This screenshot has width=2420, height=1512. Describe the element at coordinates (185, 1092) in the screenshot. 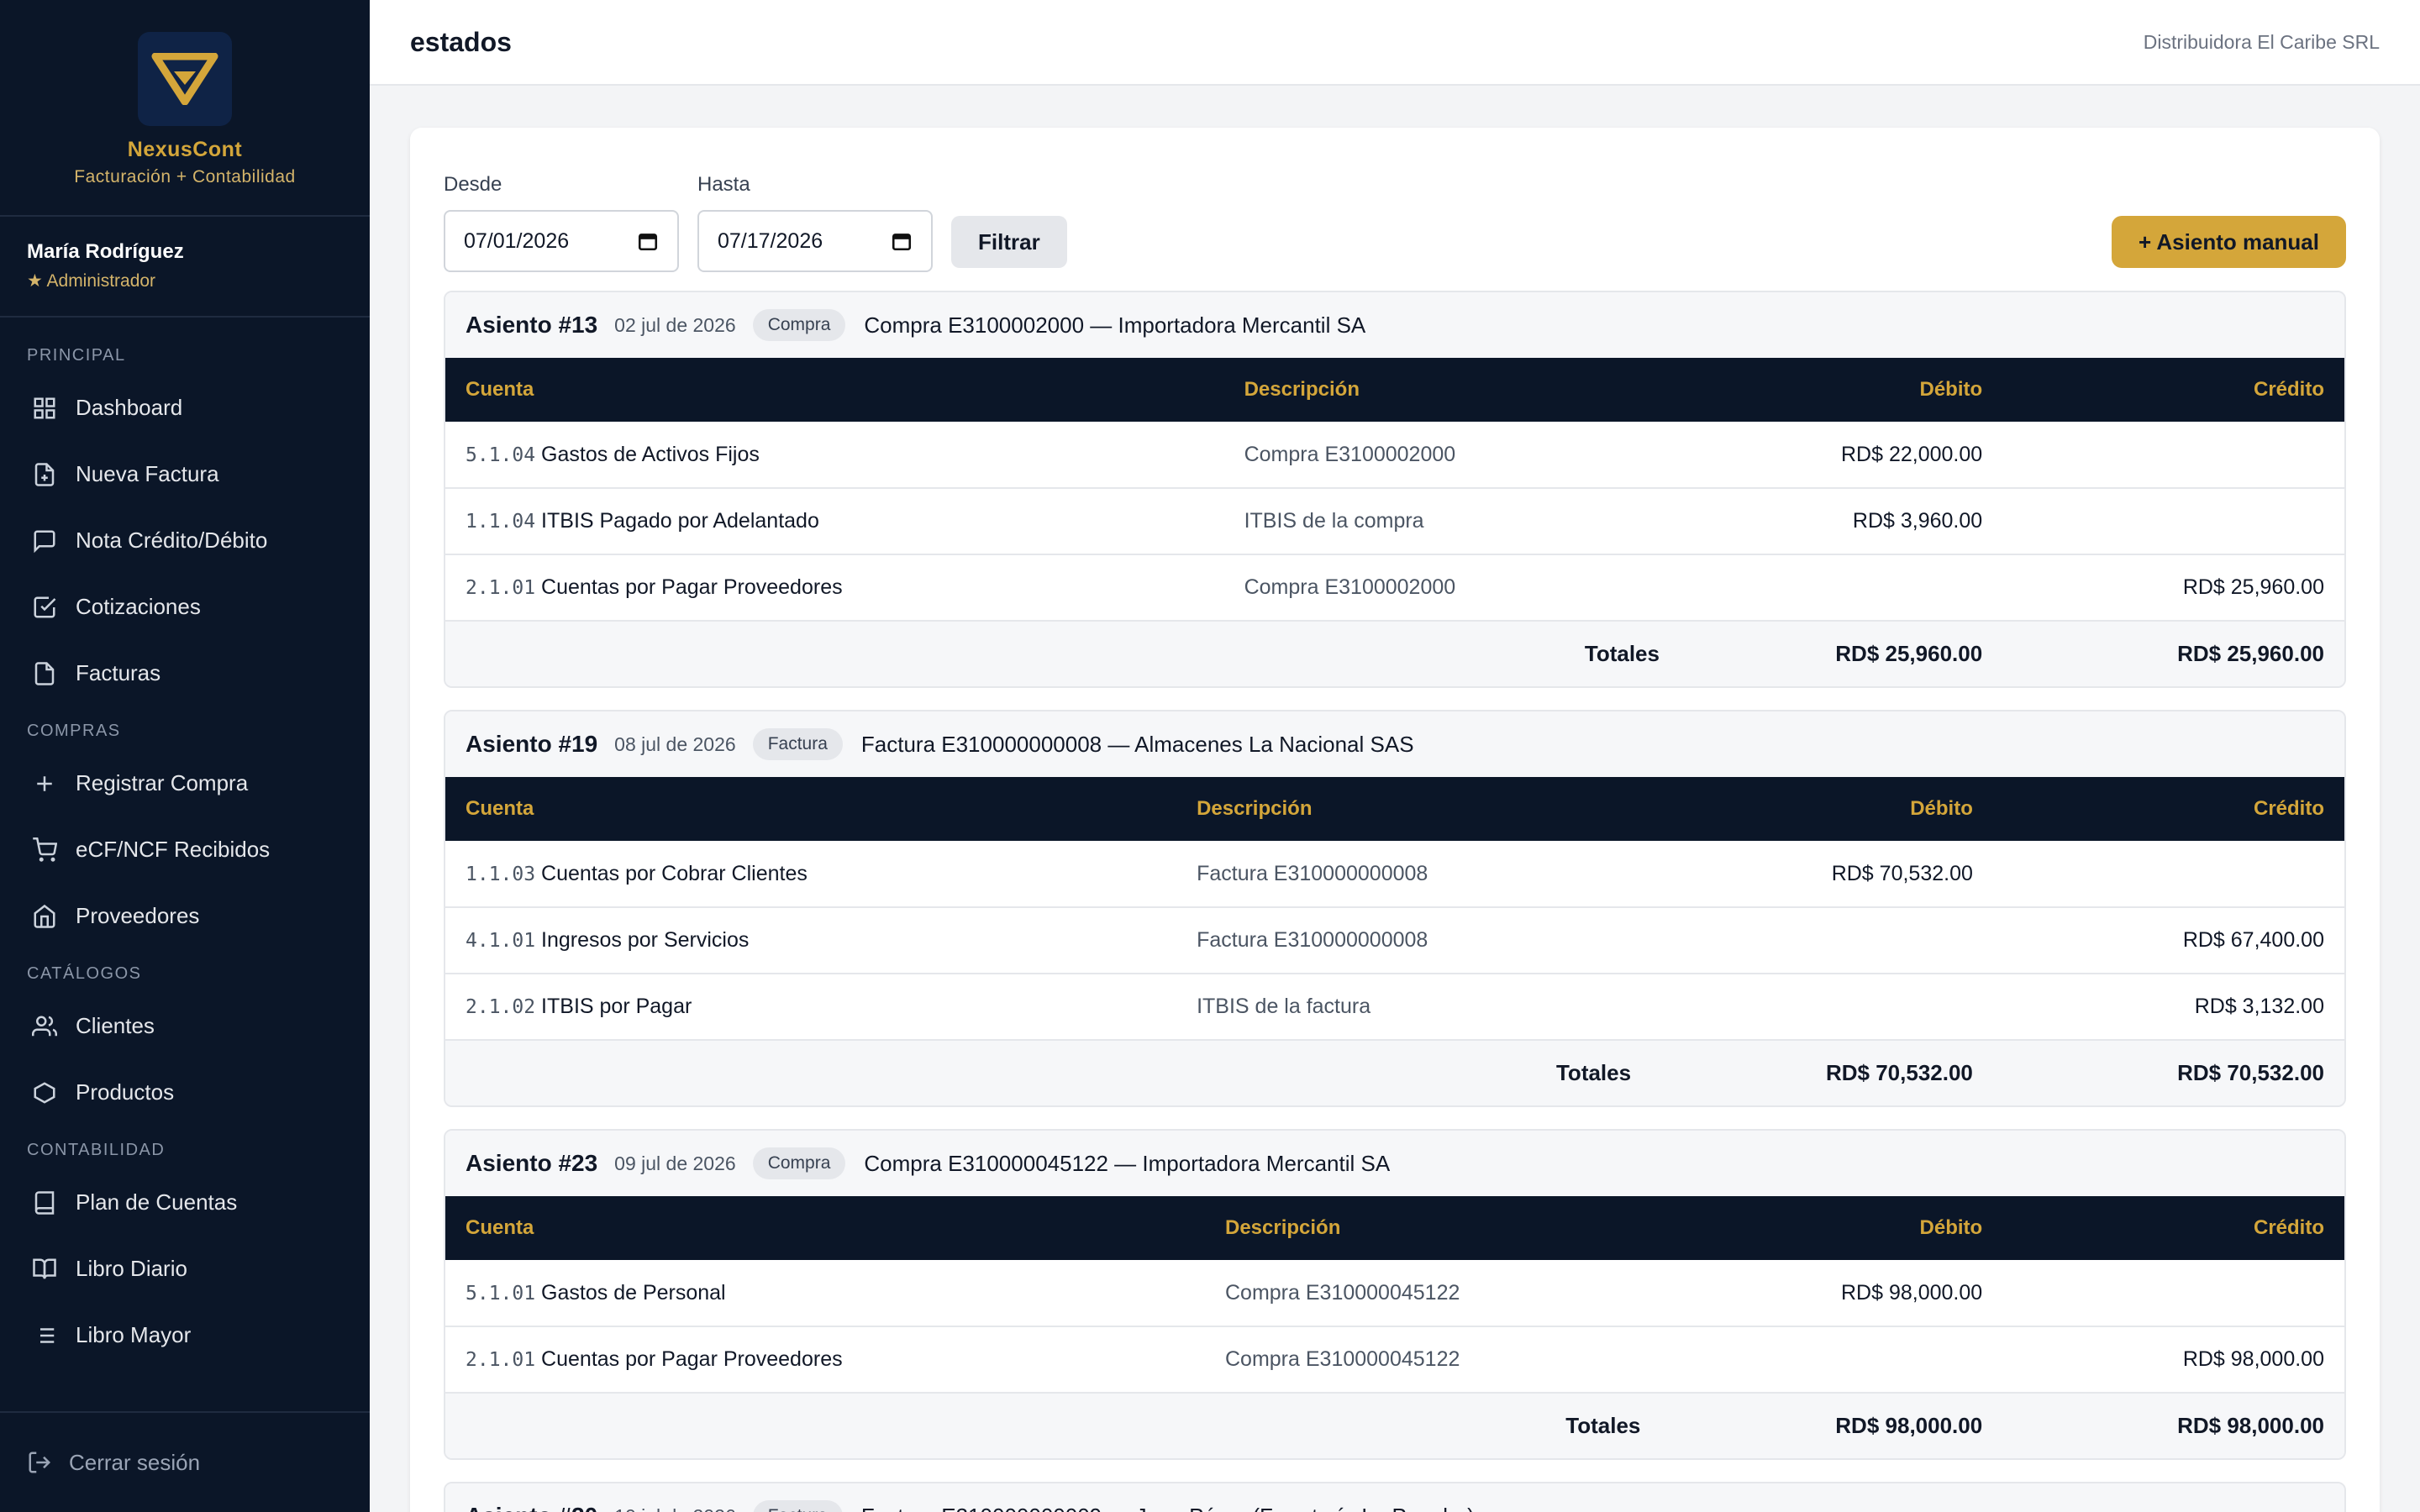

I see `nav-item-productos: Productos` at that location.